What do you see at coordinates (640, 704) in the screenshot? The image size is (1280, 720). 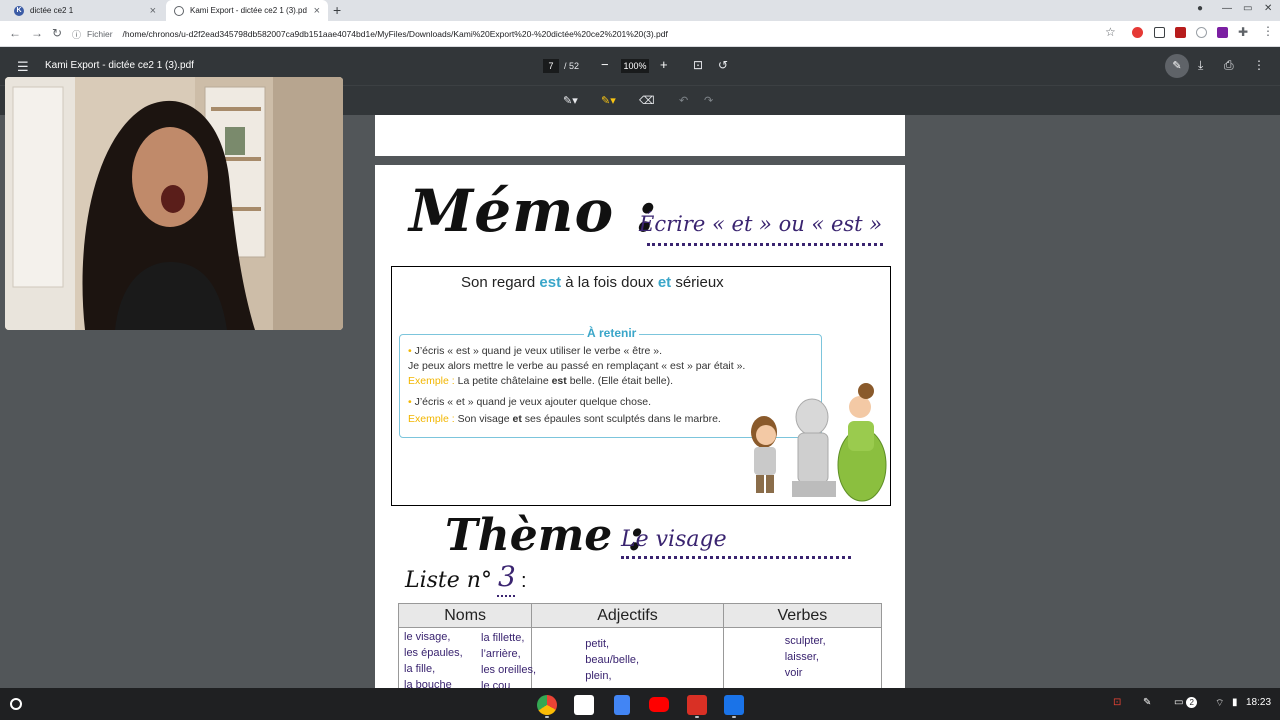 I see `shelf: ⊡ ✎ ▭ 2 ⌔ ▮ 18:23` at bounding box center [640, 704].